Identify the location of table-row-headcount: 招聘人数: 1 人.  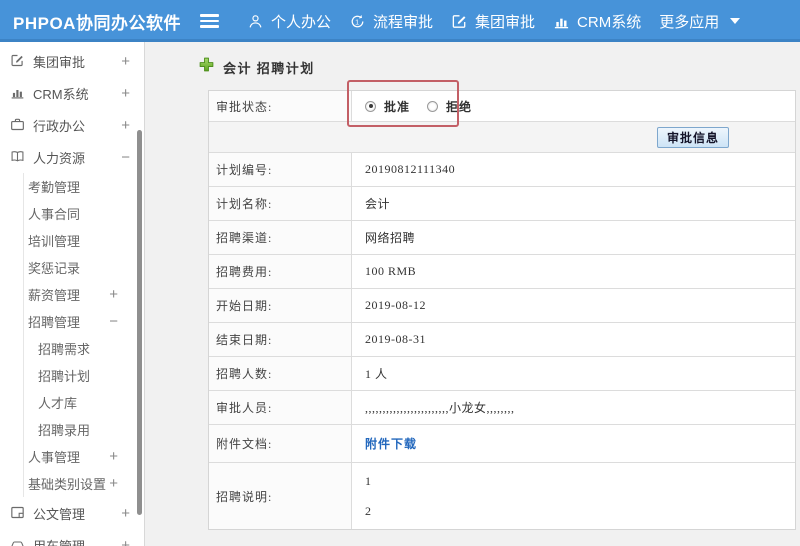
(502, 374).